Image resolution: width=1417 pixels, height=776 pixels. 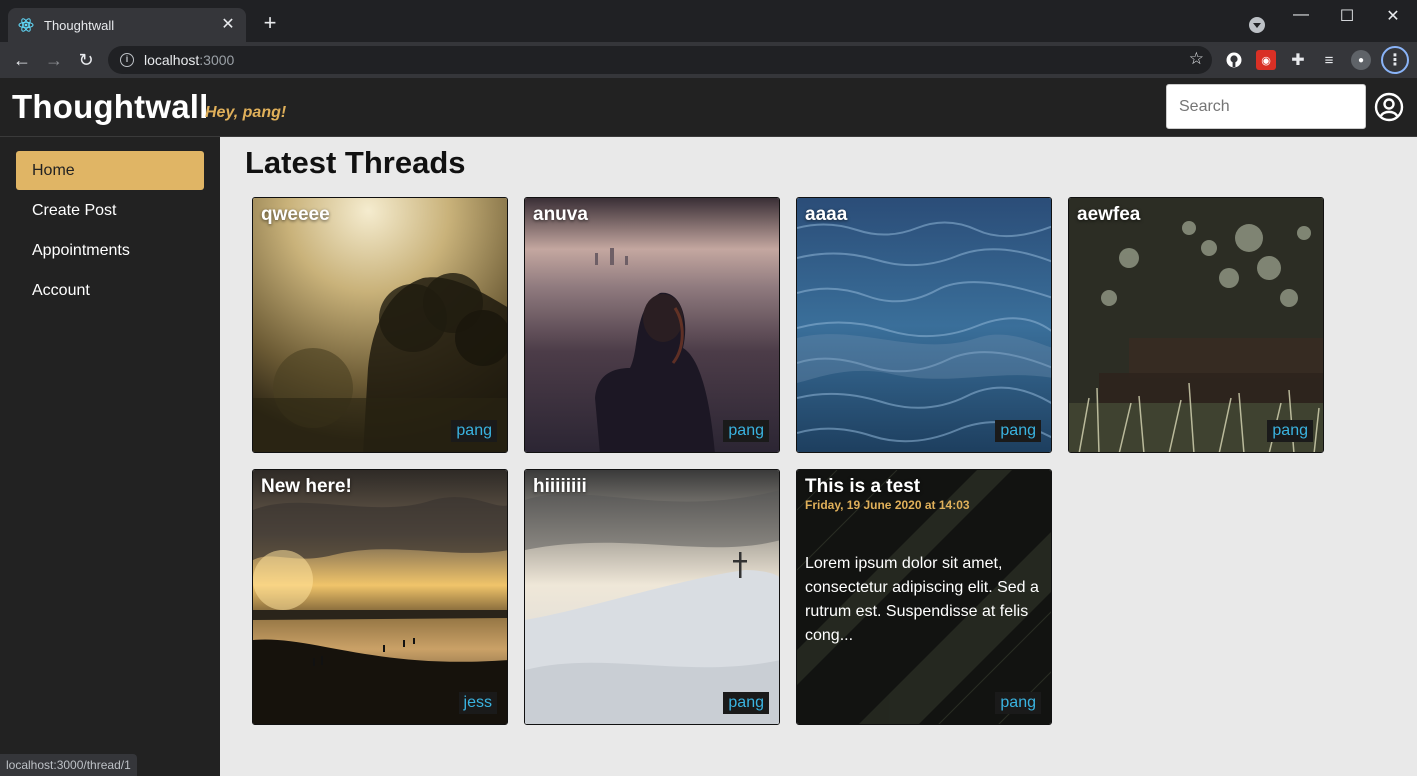 I want to click on extensions-puzzle-icon: ✚, so click(x=1298, y=60).